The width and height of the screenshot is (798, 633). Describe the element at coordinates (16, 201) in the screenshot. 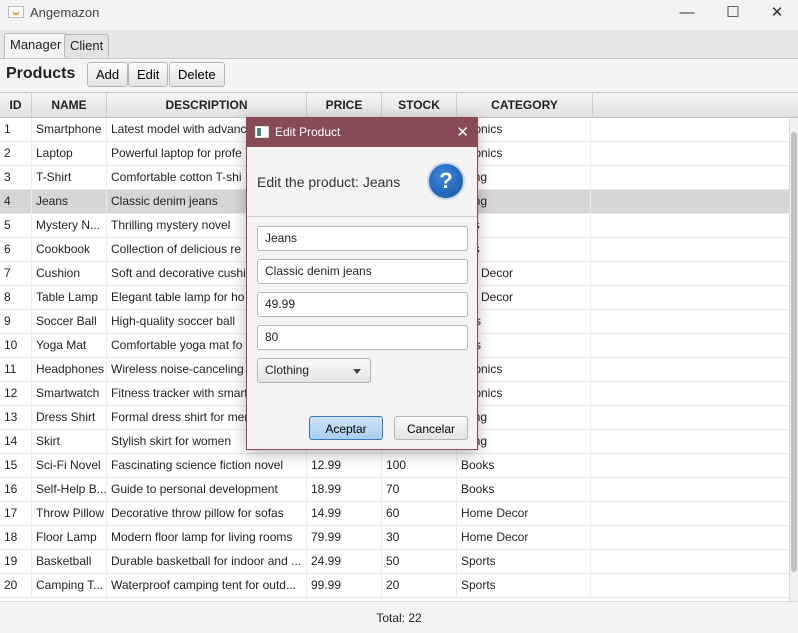

I see `table-cell: 4` at that location.